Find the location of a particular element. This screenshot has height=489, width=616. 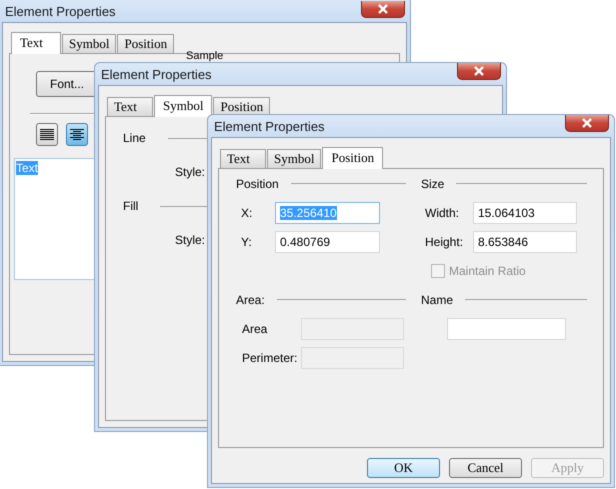

align-left-icon is located at coordinates (47, 134).